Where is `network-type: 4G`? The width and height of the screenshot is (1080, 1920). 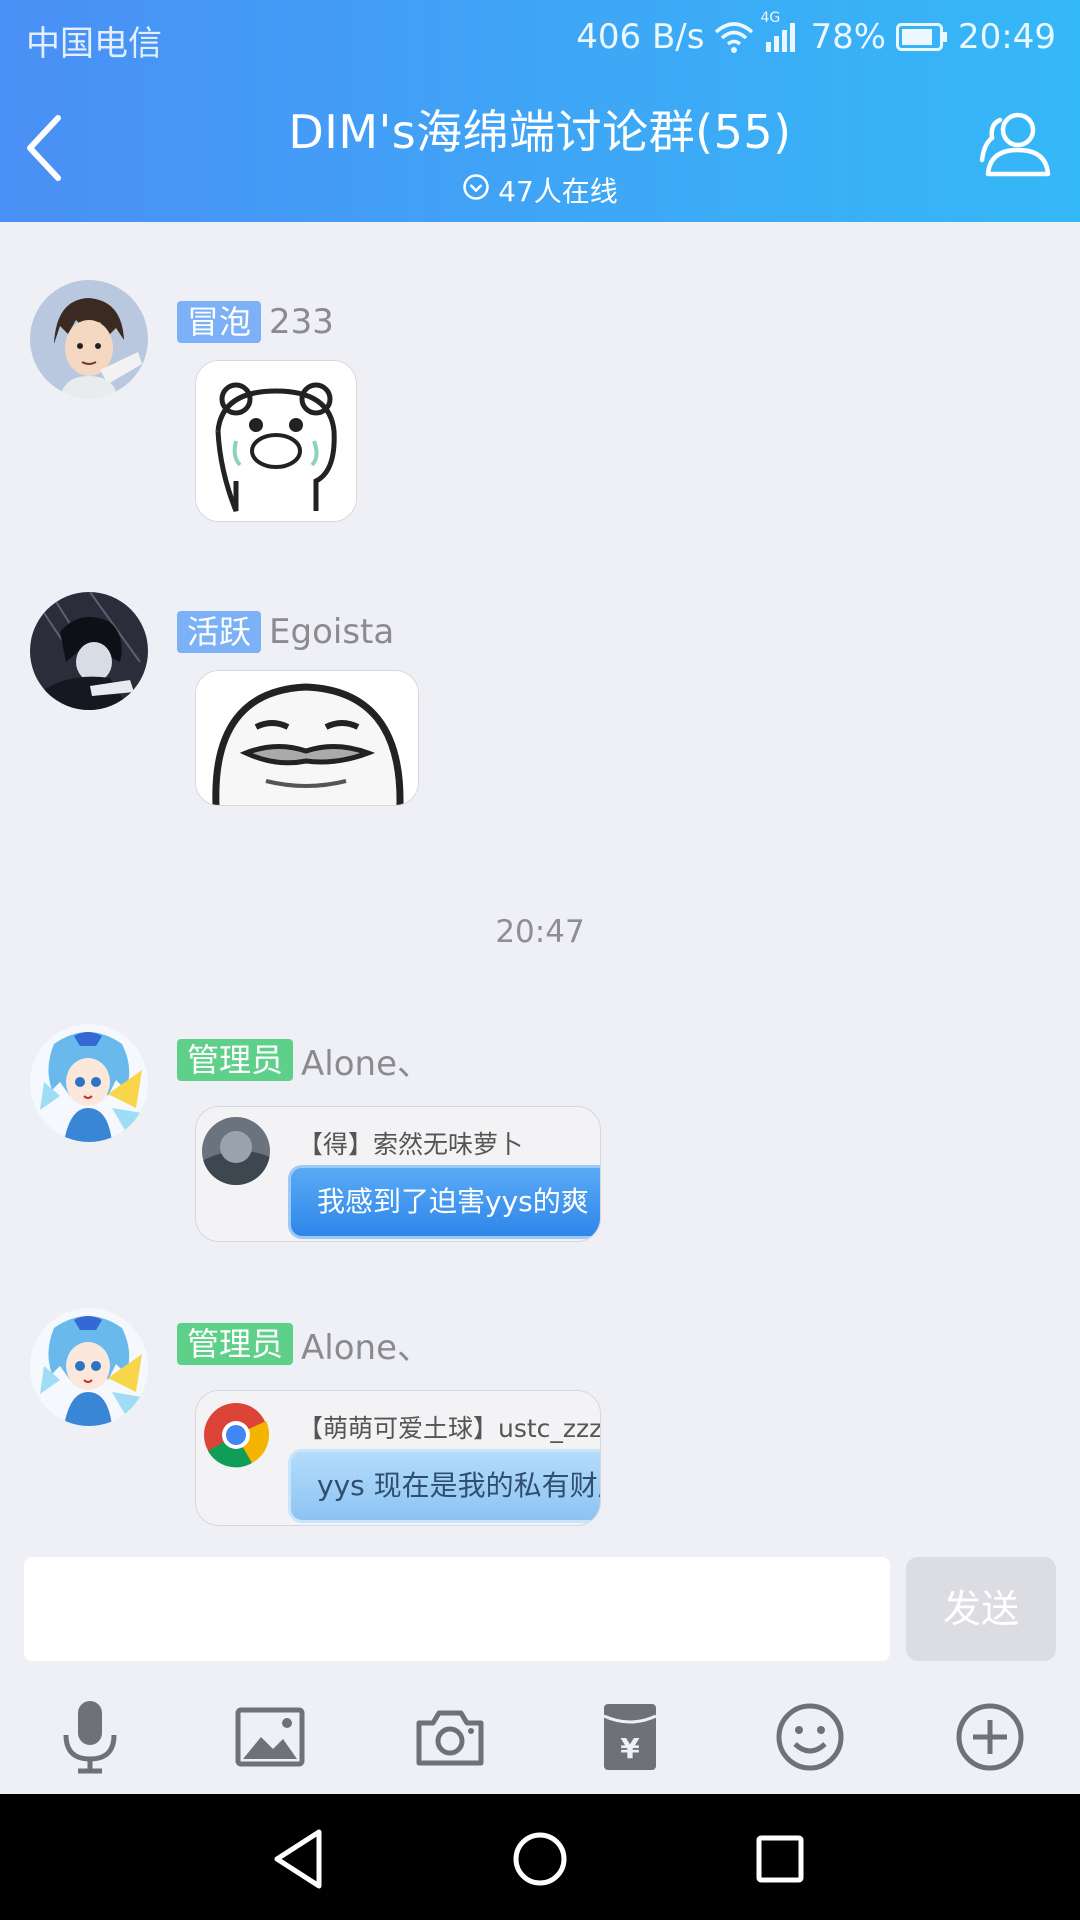 network-type: 4G is located at coordinates (770, 18).